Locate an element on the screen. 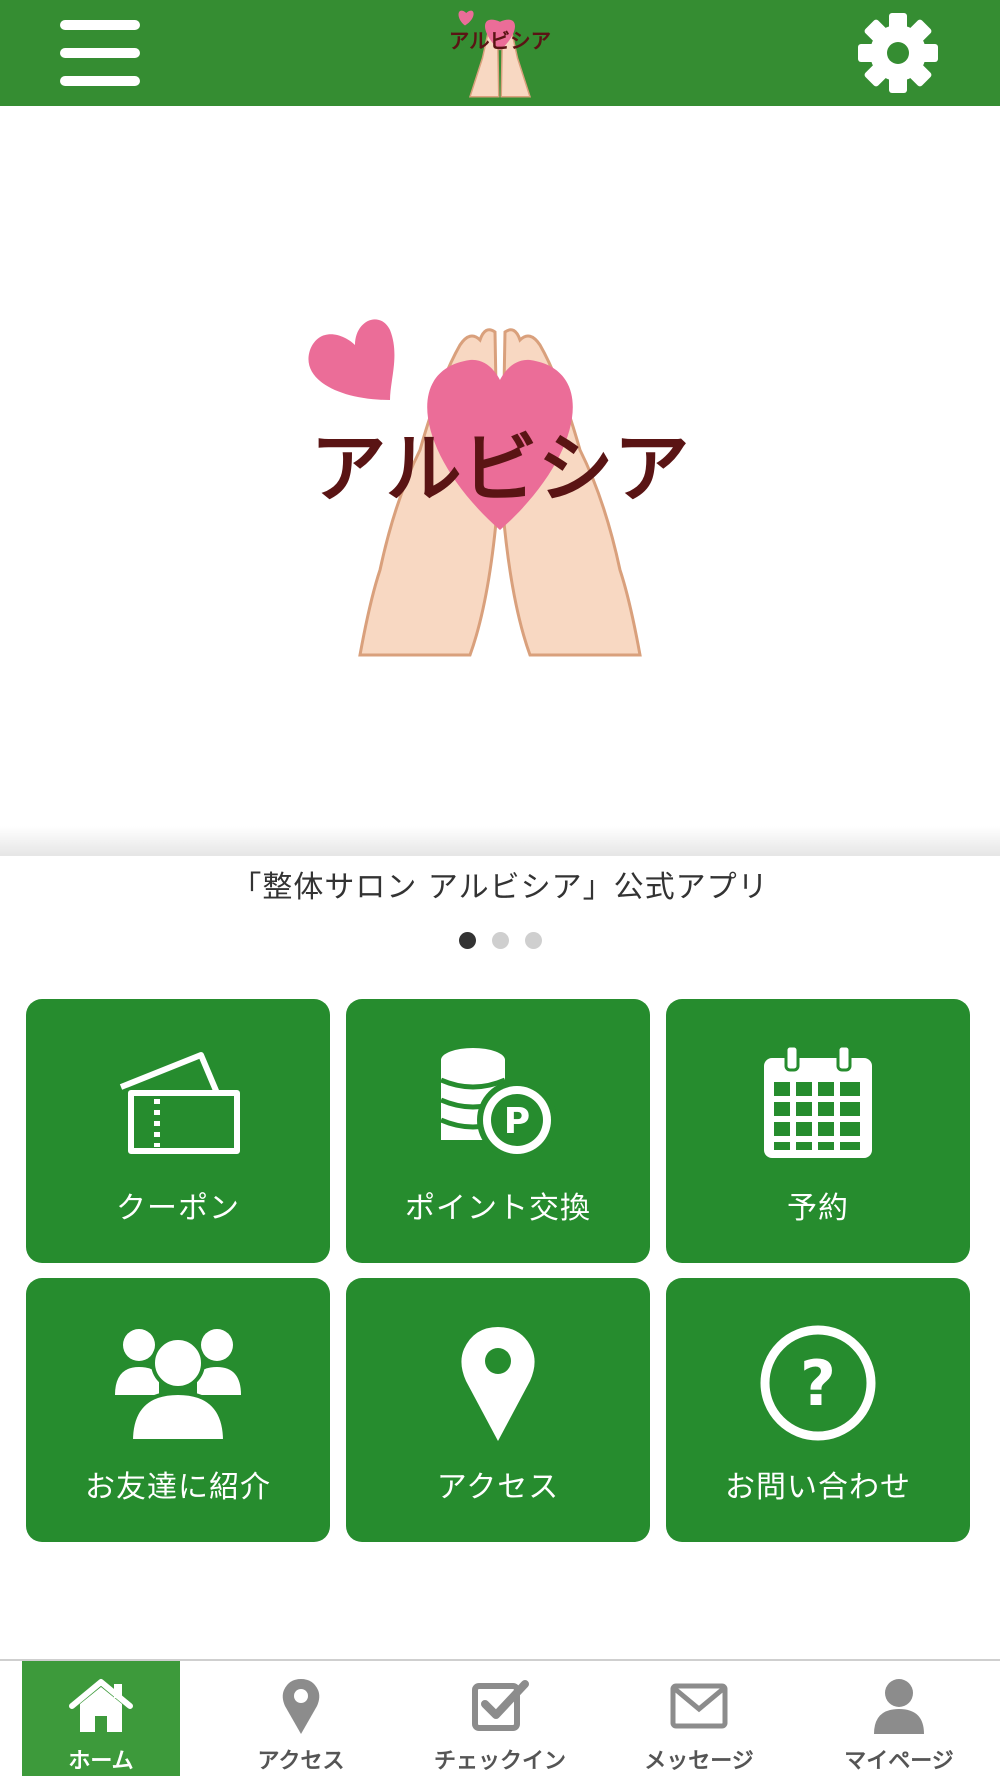  nav-item-home-label: ホーム is located at coordinates (101, 1761).